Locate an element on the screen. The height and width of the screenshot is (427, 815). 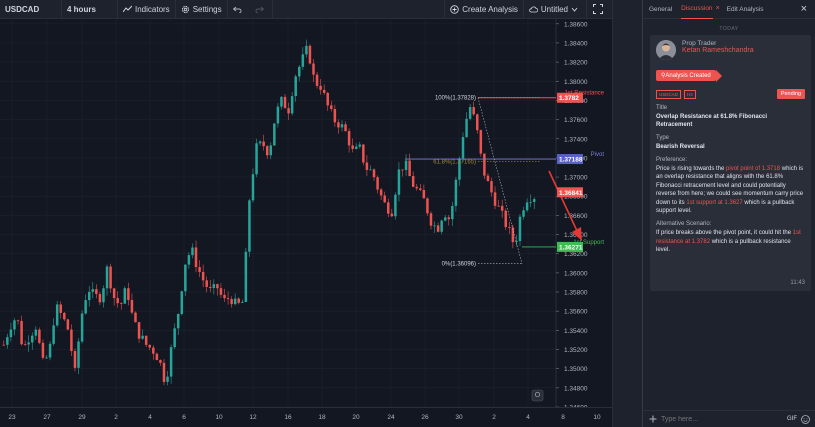
price-tick-label: 1.37000 is located at coordinates (576, 178).